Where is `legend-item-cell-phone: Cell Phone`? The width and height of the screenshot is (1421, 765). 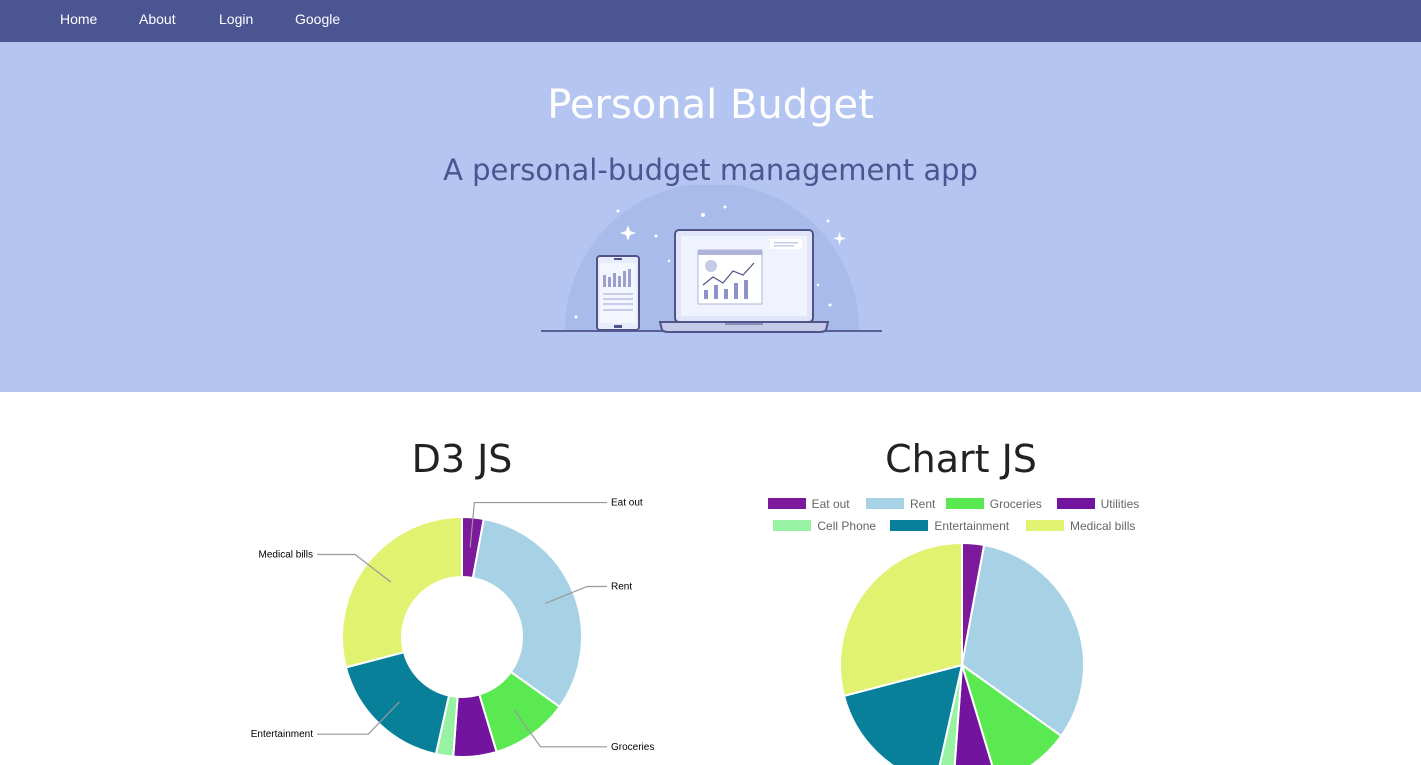 legend-item-cell-phone: Cell Phone is located at coordinates (824, 526).